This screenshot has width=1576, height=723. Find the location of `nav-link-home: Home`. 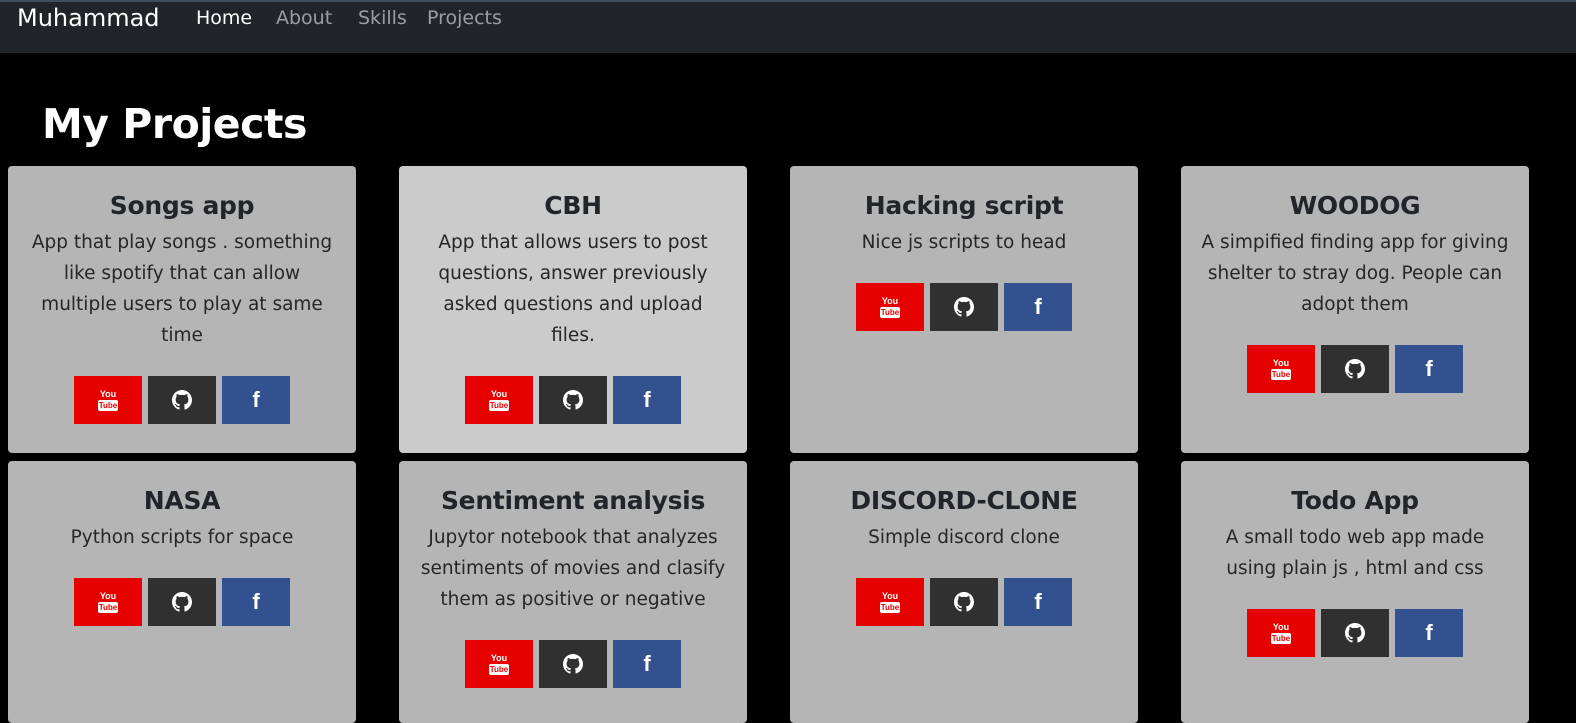

nav-link-home: Home is located at coordinates (224, 18).